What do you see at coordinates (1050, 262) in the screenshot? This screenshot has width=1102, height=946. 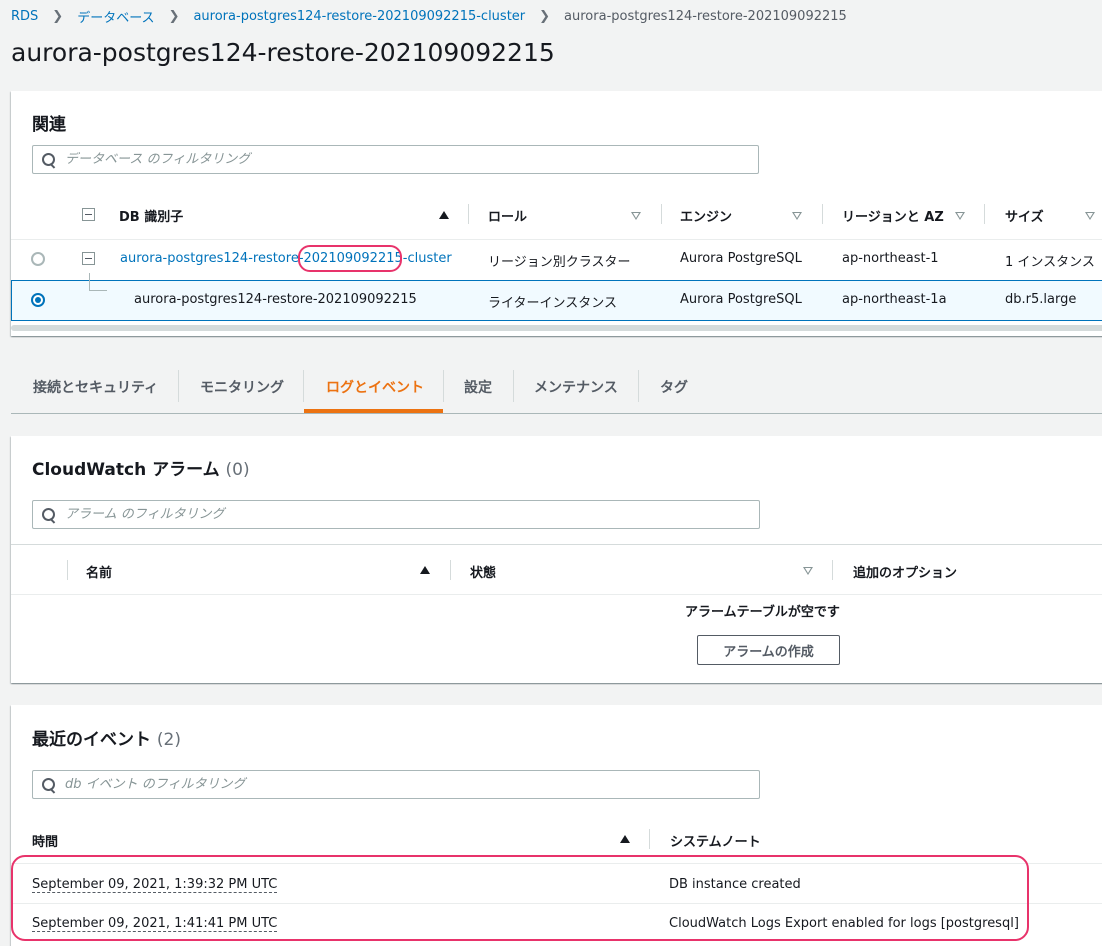 I see `size-cell: 1 インスタンス` at bounding box center [1050, 262].